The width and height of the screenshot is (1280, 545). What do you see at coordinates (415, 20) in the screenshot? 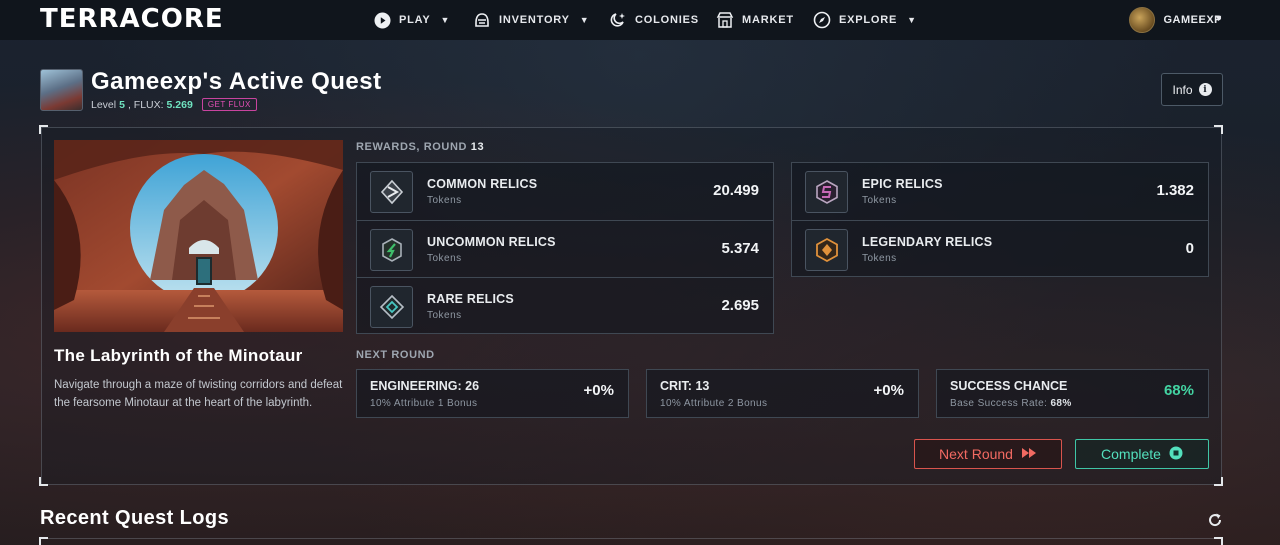
I see `nav-play-label: PLAY` at bounding box center [415, 20].